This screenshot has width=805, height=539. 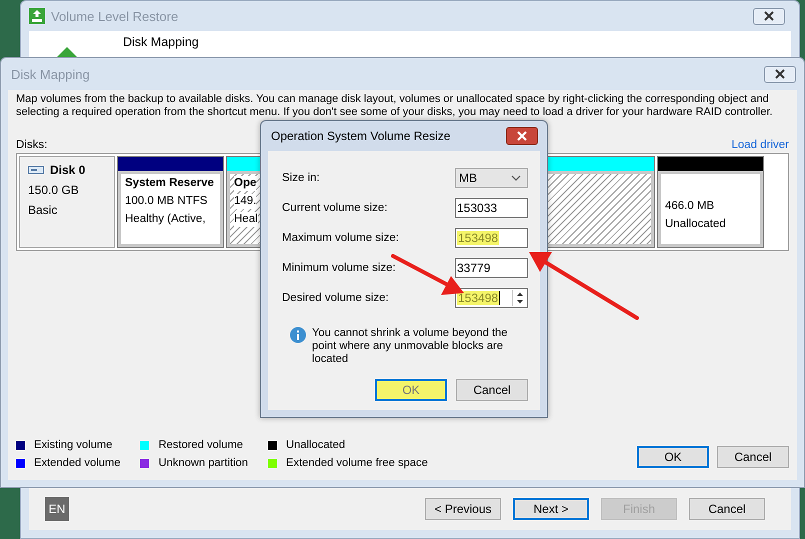 What do you see at coordinates (203, 463) in the screenshot?
I see `legend-label: Unknown partition` at bounding box center [203, 463].